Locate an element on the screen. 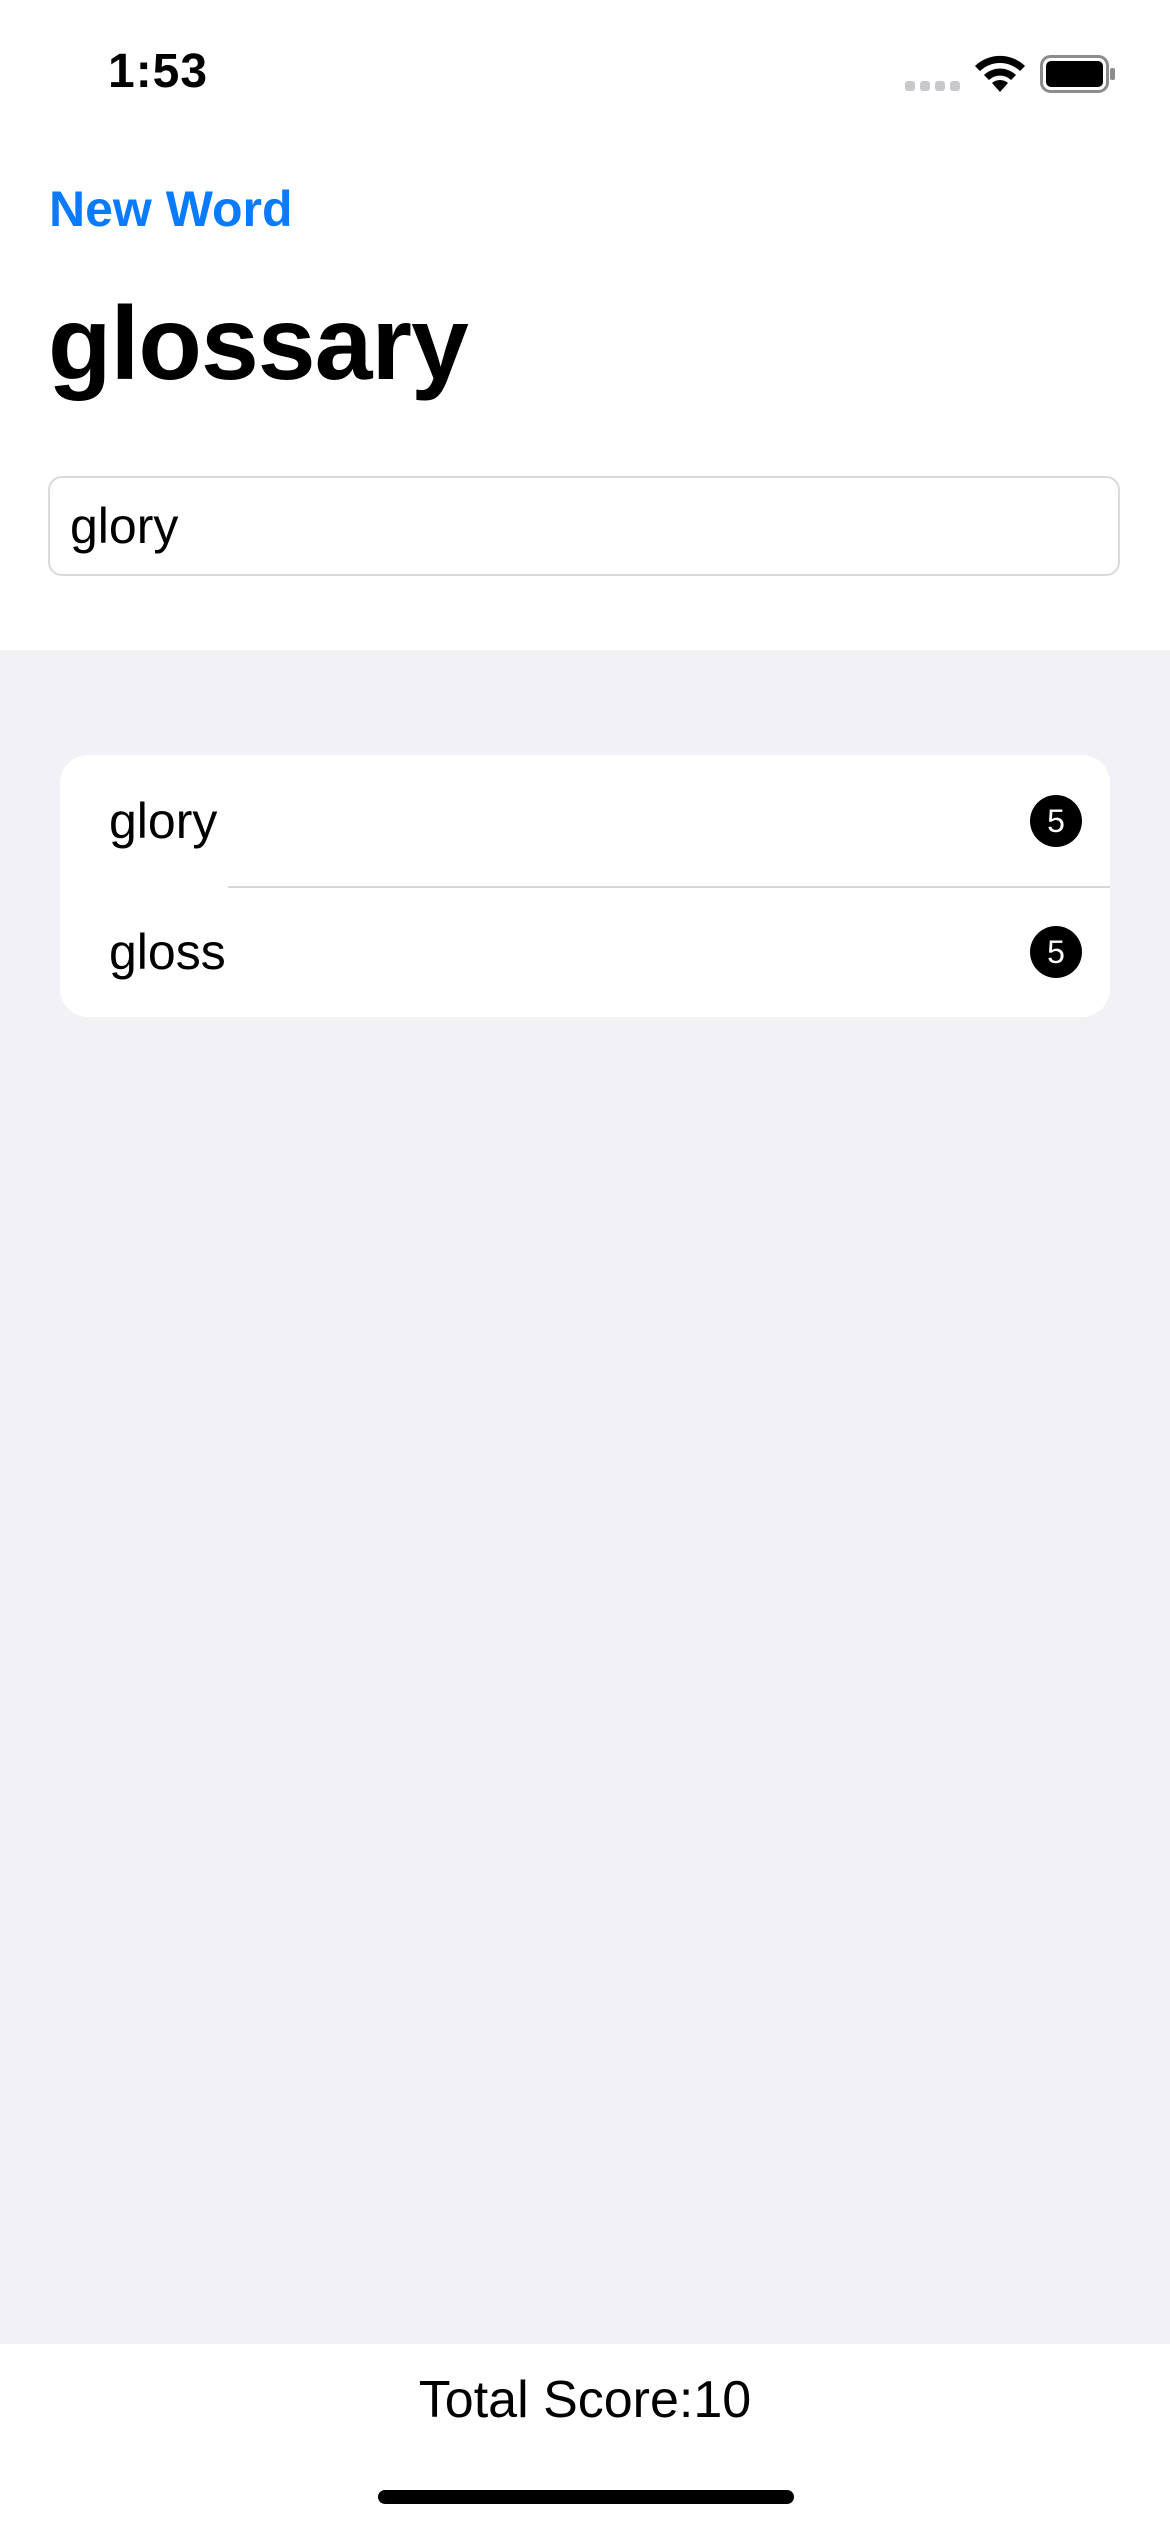 The height and width of the screenshot is (2532, 1170). total-score: Total Score:10 is located at coordinates (585, 2400).